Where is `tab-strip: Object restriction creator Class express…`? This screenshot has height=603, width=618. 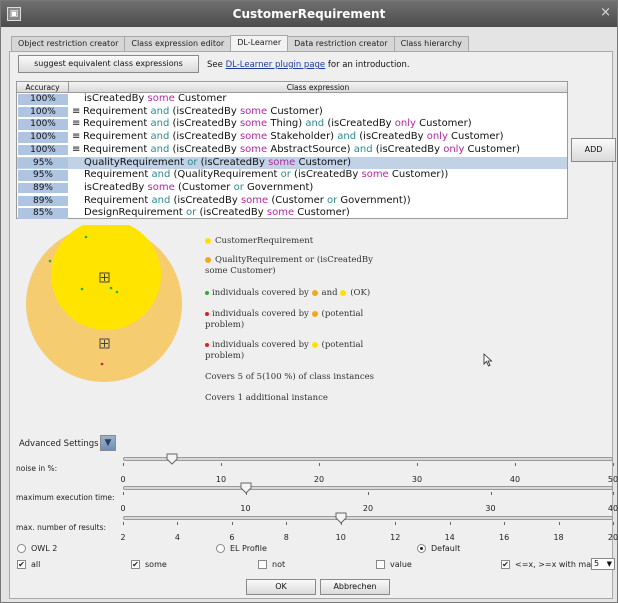
tab-strip: Object restriction creator Class express… is located at coordinates (240, 43).